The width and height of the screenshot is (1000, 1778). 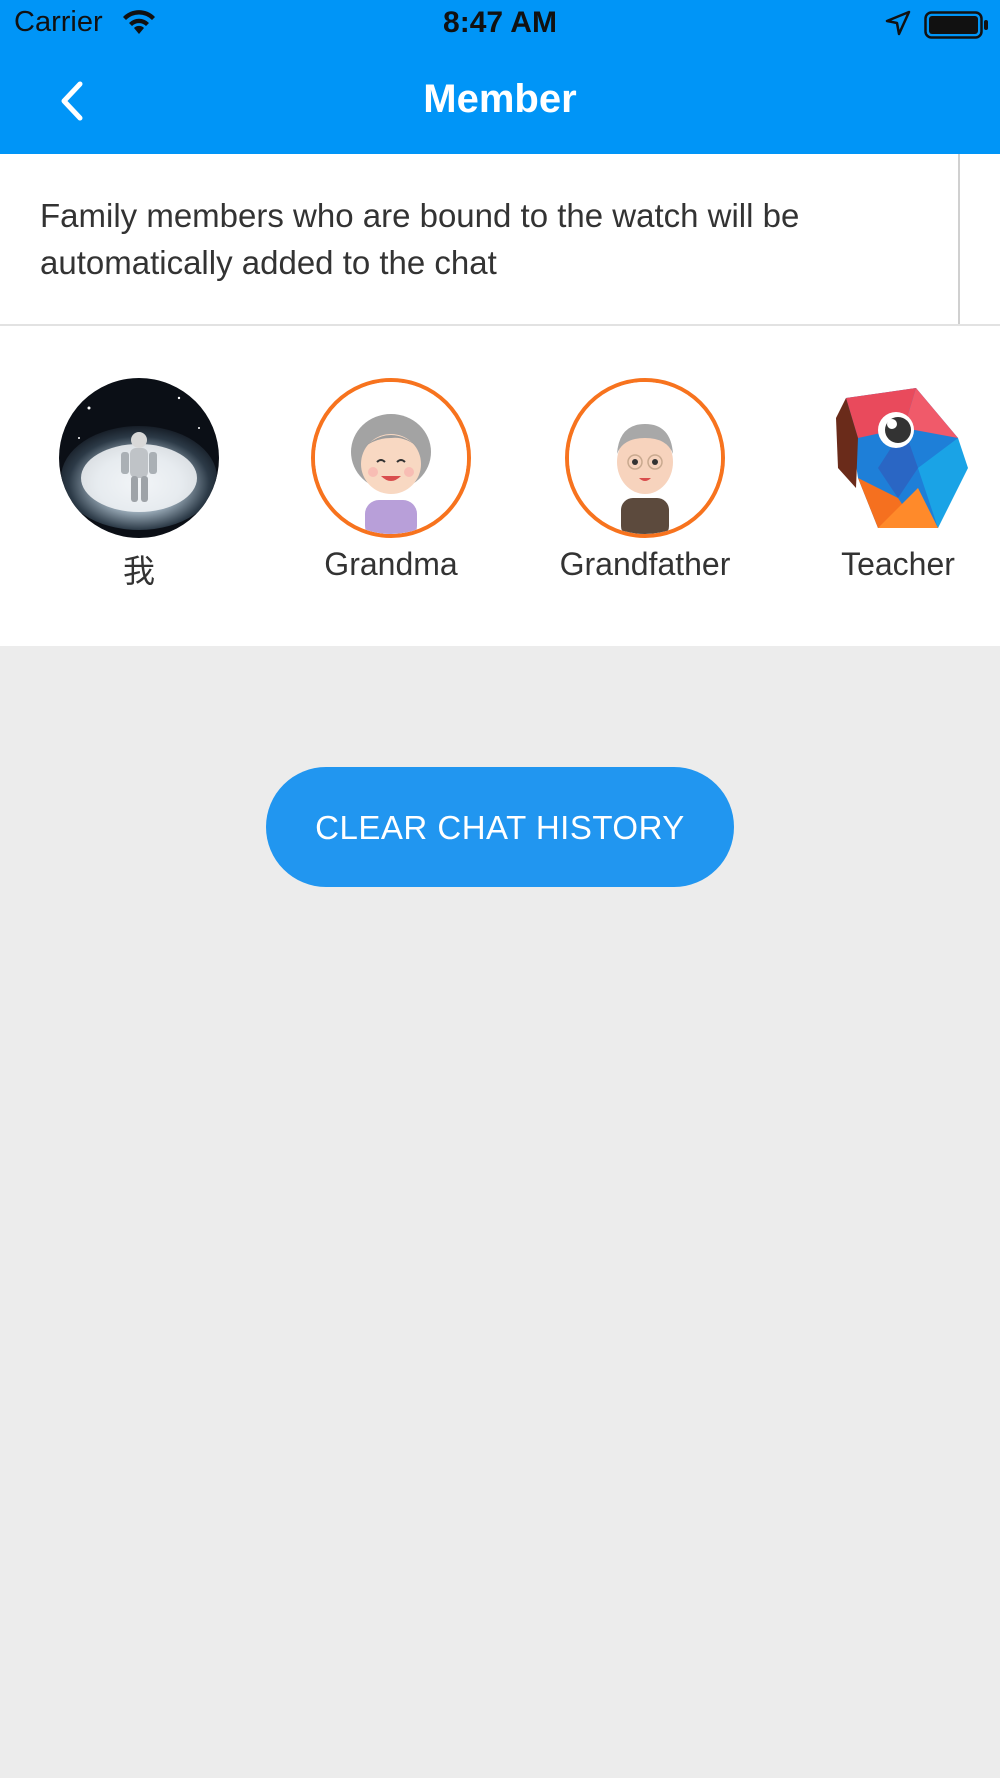 I want to click on location-arrow-icon, so click(x=898, y=23).